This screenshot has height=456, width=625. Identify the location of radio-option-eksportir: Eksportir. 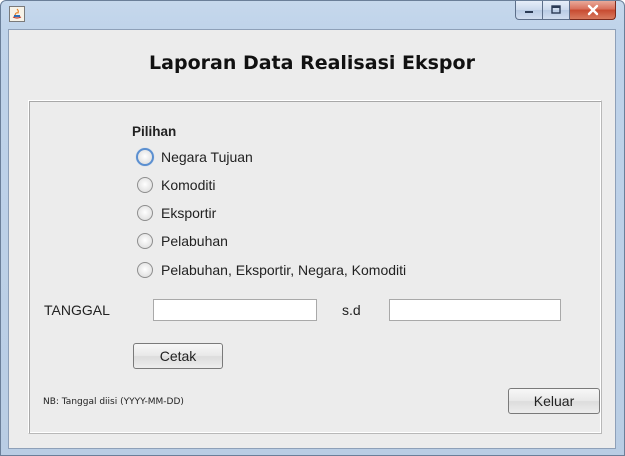
(176, 213).